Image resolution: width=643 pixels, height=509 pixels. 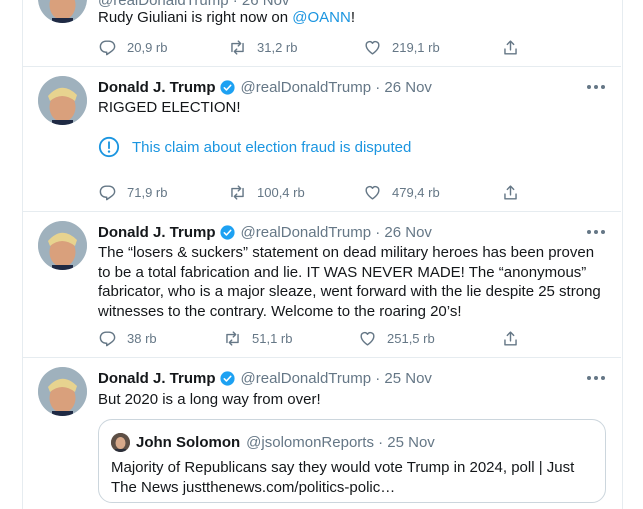 I want to click on tweet-actions: 20,9 rb 31,2 rb 219,1 rb, so click(x=313, y=47).